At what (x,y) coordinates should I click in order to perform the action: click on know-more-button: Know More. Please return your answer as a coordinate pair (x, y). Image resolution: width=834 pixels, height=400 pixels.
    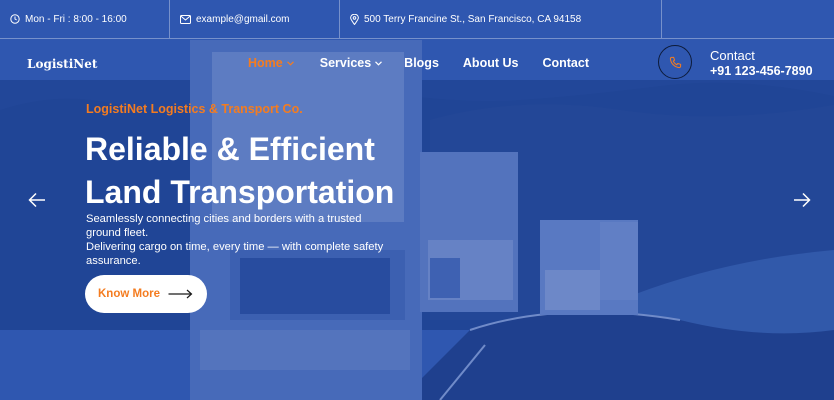
    Looking at the image, I should click on (146, 294).